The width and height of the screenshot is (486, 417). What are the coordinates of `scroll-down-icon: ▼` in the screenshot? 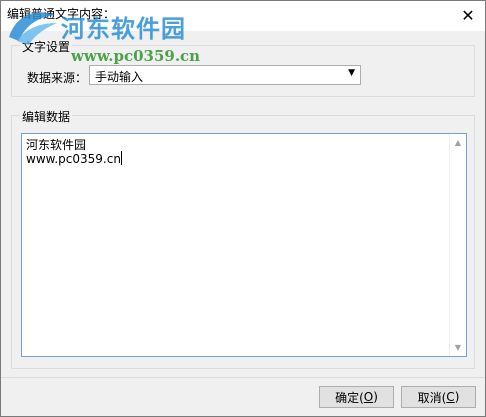 It's located at (458, 347).